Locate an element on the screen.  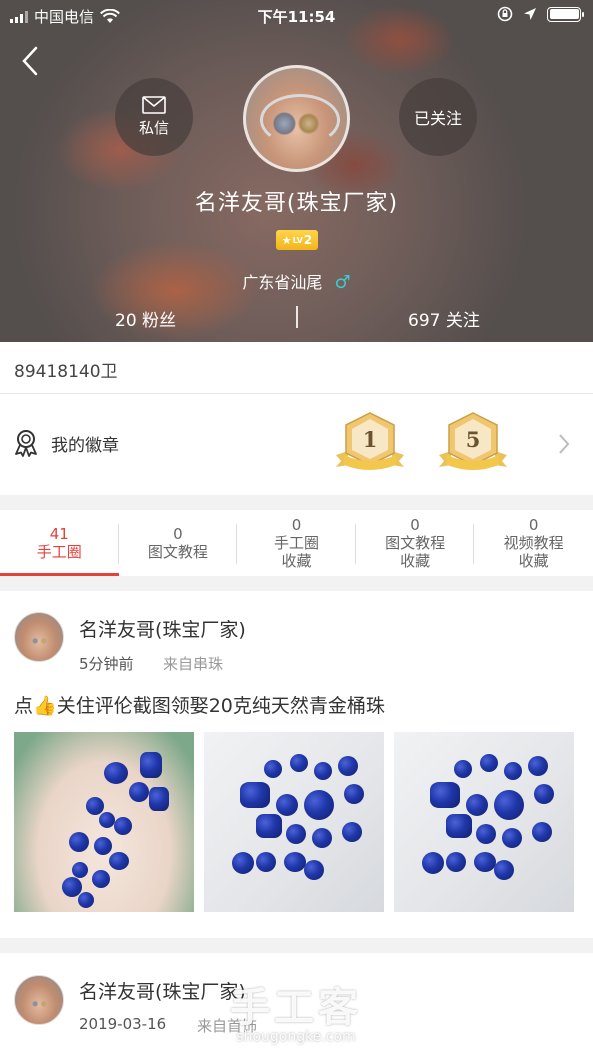
level-prefix: LV is located at coordinates (297, 240).